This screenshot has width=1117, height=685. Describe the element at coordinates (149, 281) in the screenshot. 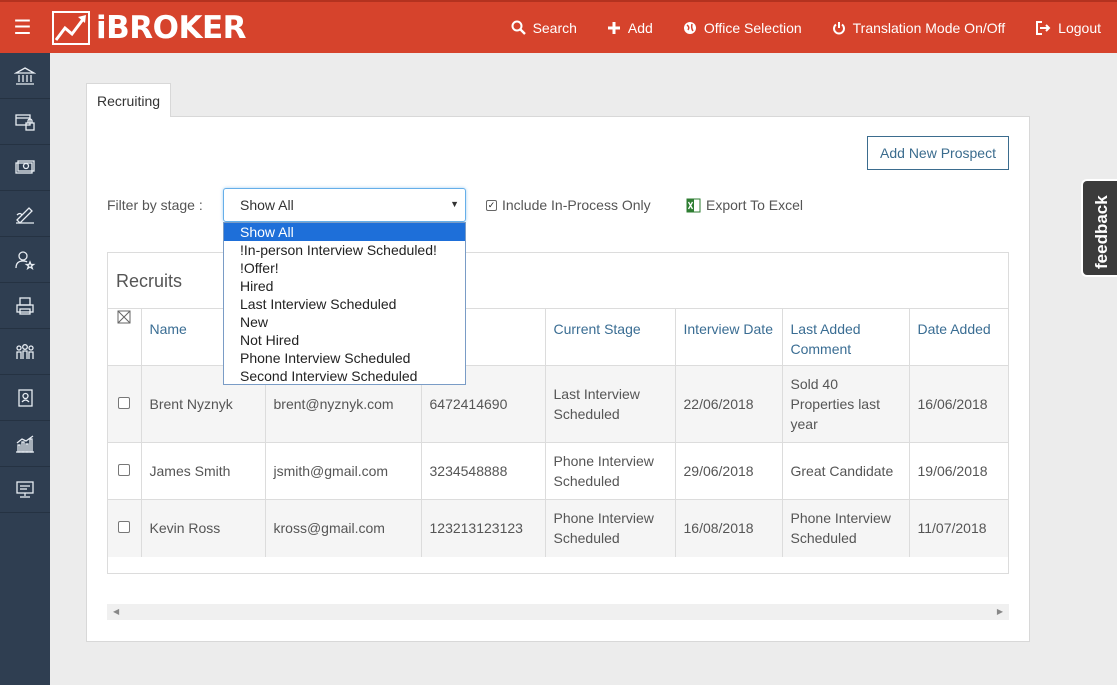

I see `recruits-title: Recruits` at that location.